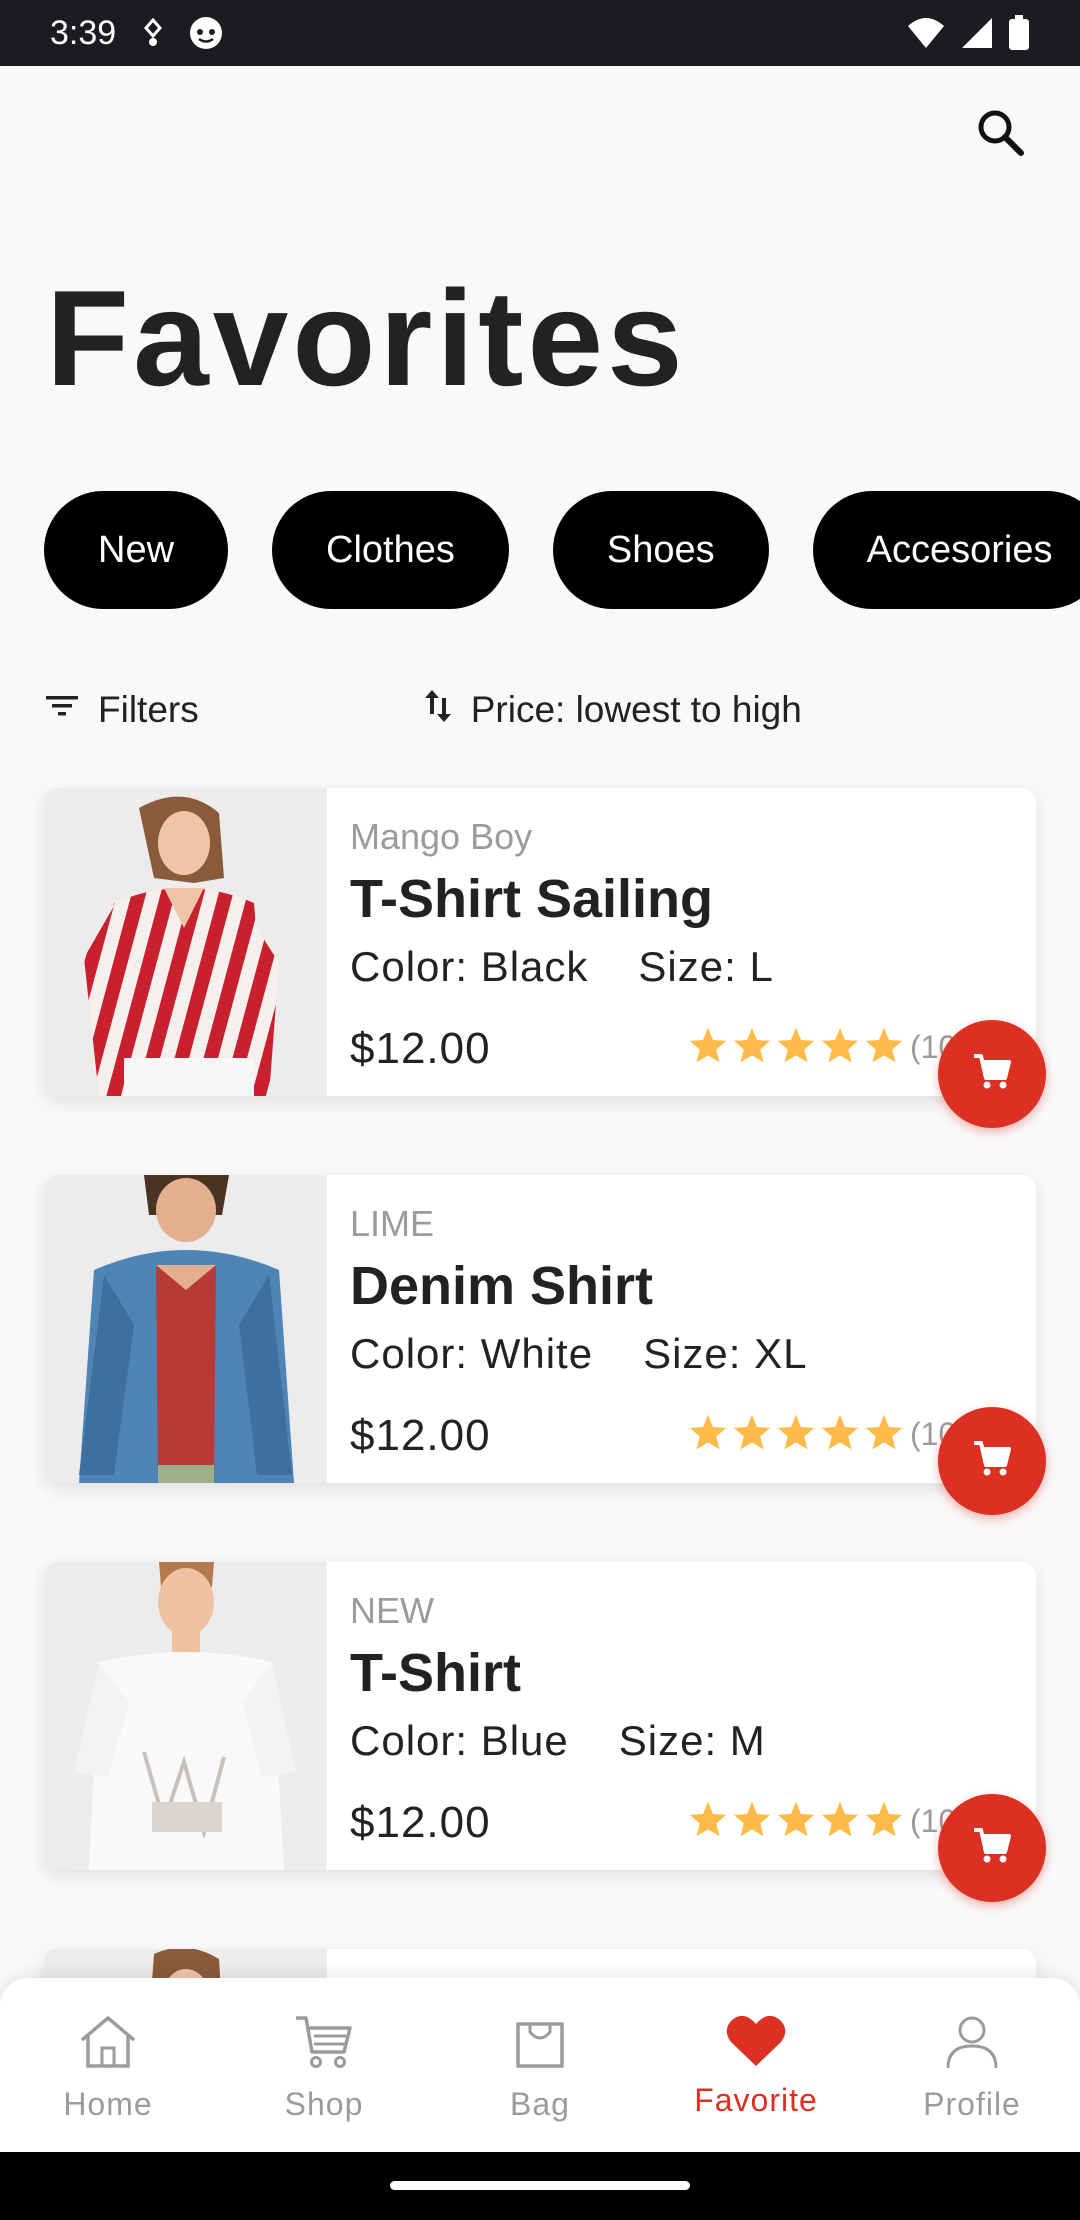 The width and height of the screenshot is (1080, 2220). I want to click on search-button, so click(1000, 134).